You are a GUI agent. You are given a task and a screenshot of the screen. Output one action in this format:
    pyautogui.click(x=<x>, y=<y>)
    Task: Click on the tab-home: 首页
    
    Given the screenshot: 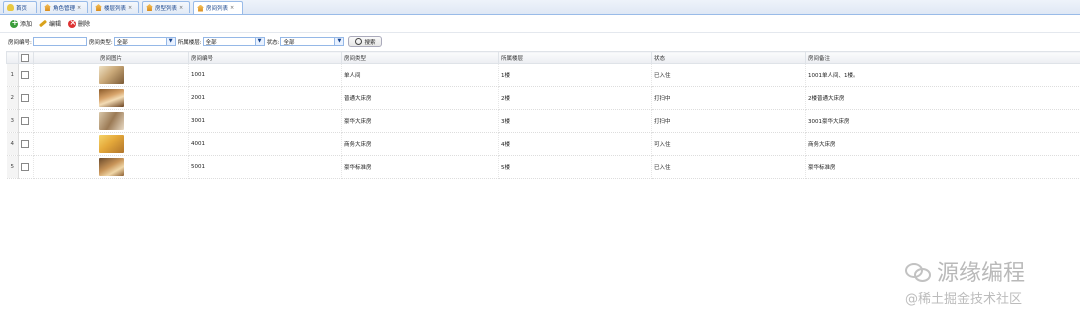 What is the action you would take?
    pyautogui.click(x=20, y=7)
    